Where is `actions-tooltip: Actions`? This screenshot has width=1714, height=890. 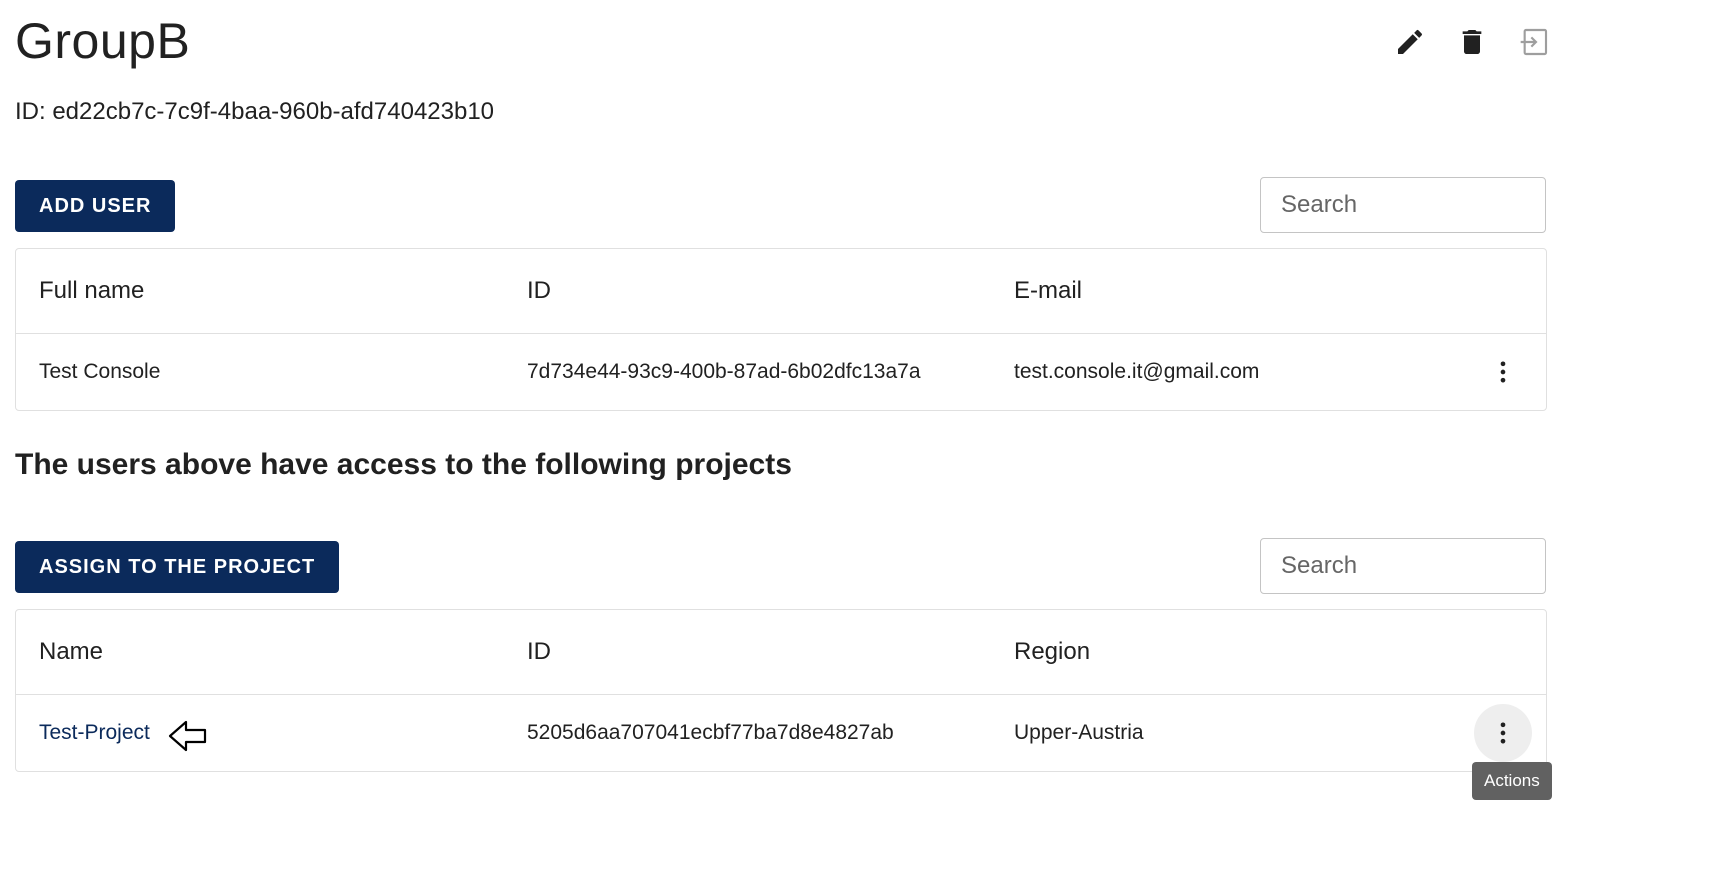
actions-tooltip: Actions is located at coordinates (1512, 781).